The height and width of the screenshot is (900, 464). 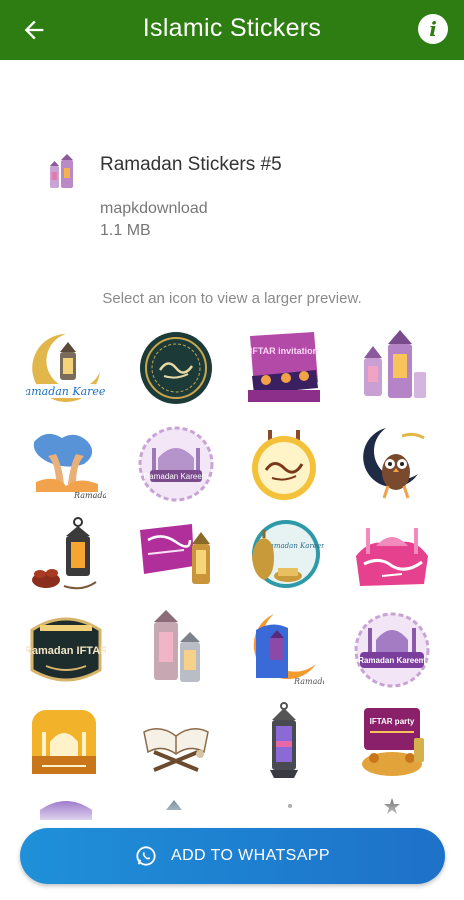 I want to click on owl-crescent-icon, so click(x=394, y=463).